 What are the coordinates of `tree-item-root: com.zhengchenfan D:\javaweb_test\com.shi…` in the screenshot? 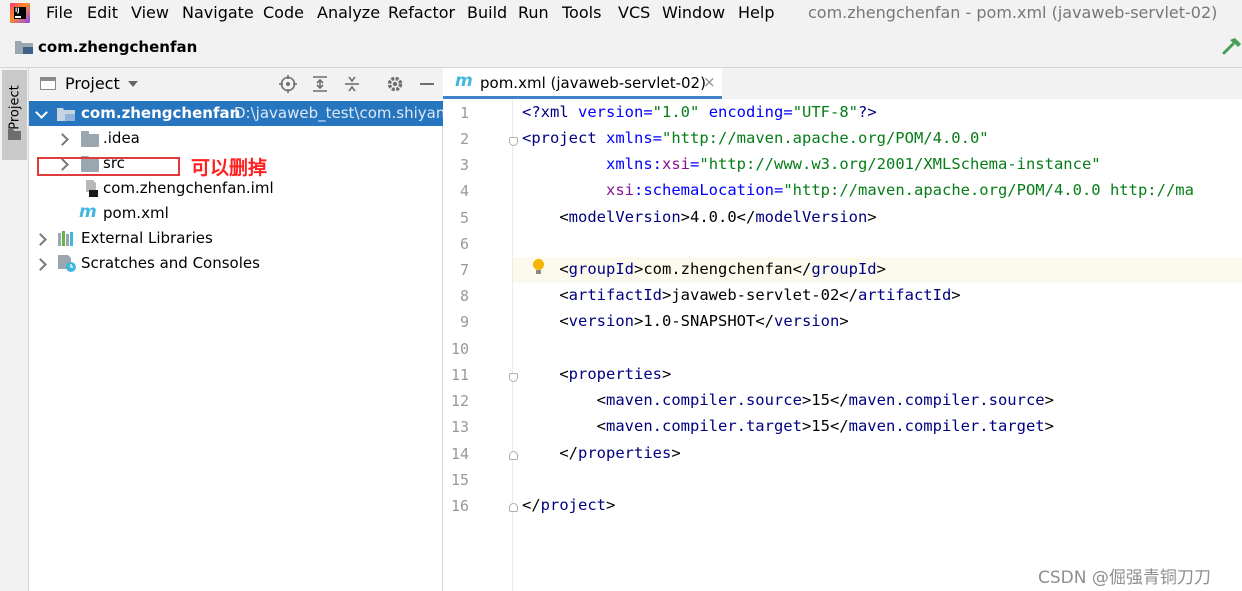 It's located at (242, 113).